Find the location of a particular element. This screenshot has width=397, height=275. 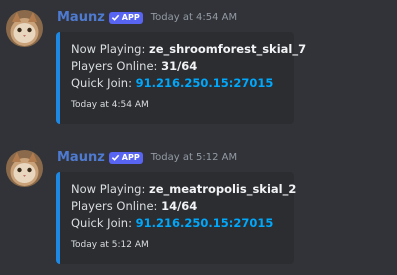

embed-footer-timestamp: Today at 5:12 AM is located at coordinates (110, 245).